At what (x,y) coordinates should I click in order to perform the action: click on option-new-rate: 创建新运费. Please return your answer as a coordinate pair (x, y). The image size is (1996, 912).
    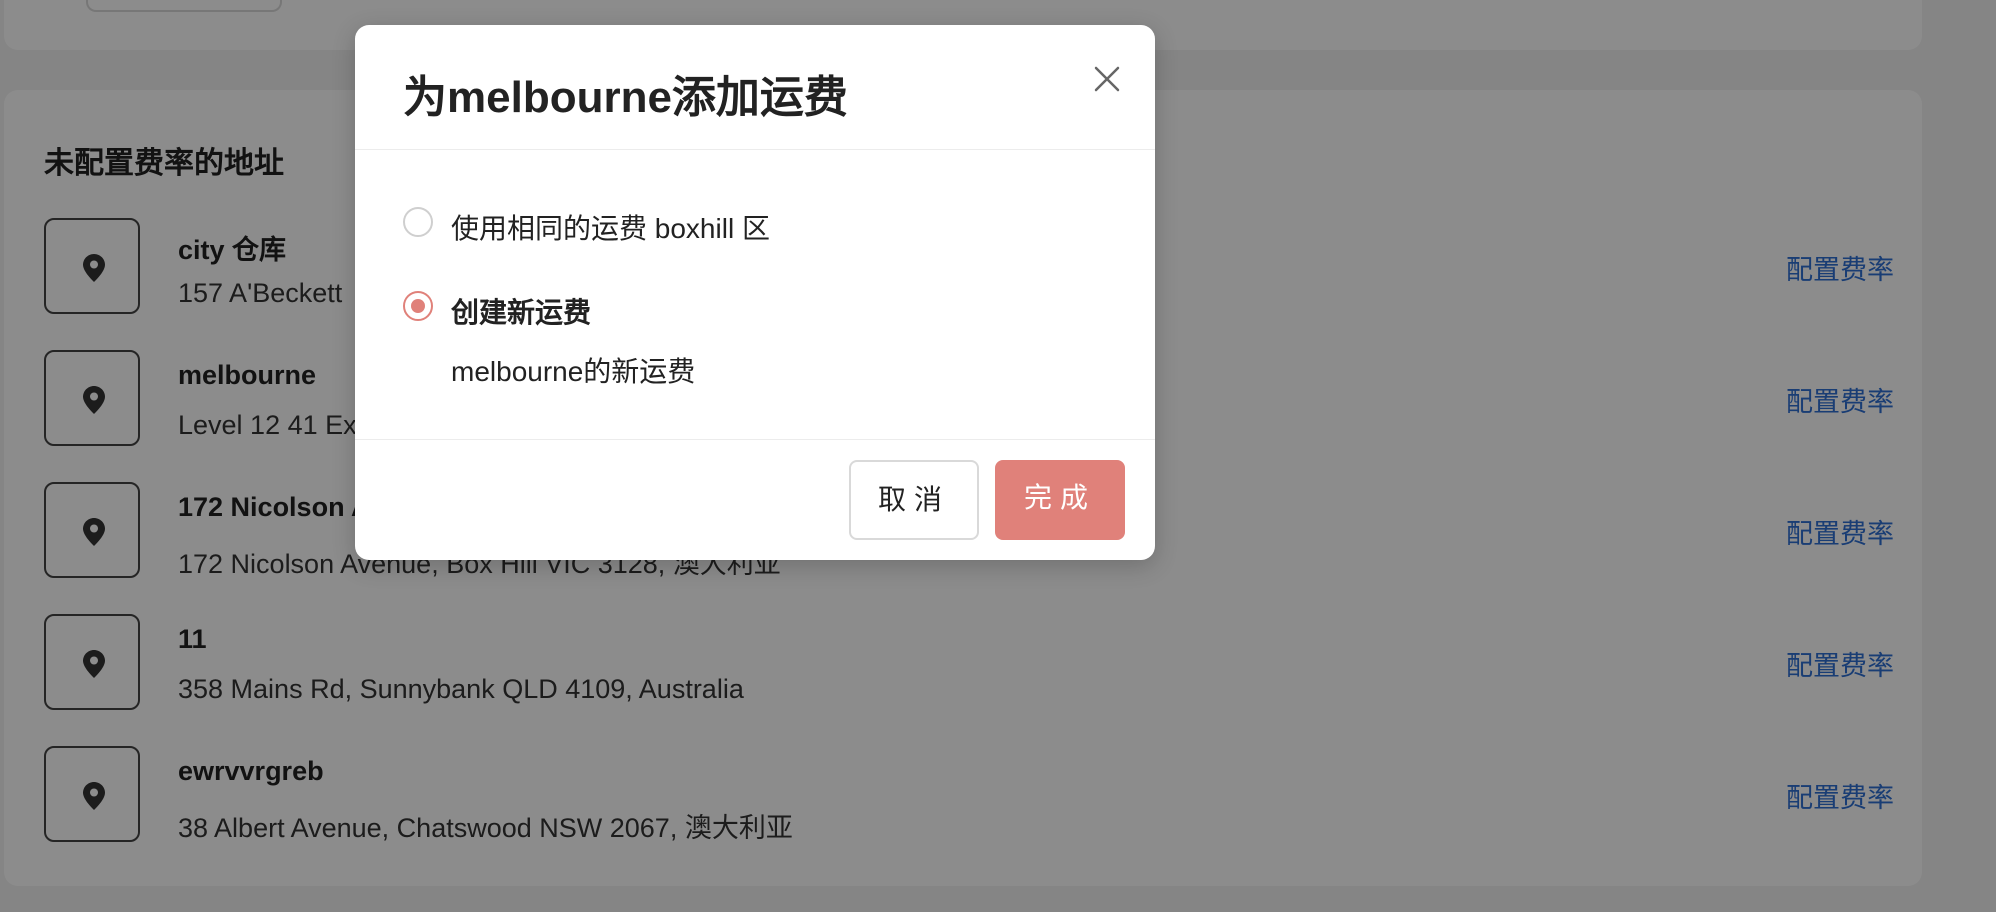
    Looking at the image, I should click on (553, 309).